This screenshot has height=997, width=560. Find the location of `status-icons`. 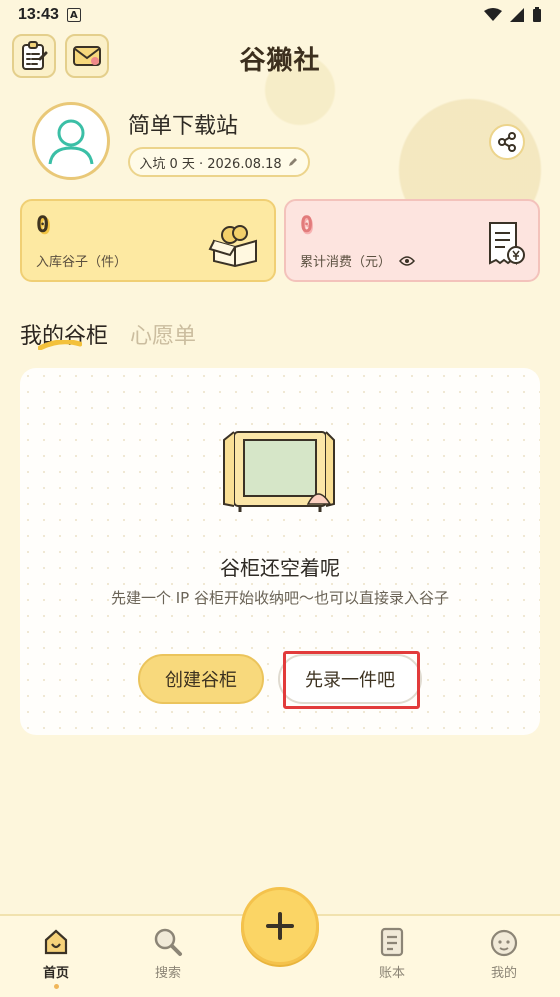

status-icons is located at coordinates (513, 15).